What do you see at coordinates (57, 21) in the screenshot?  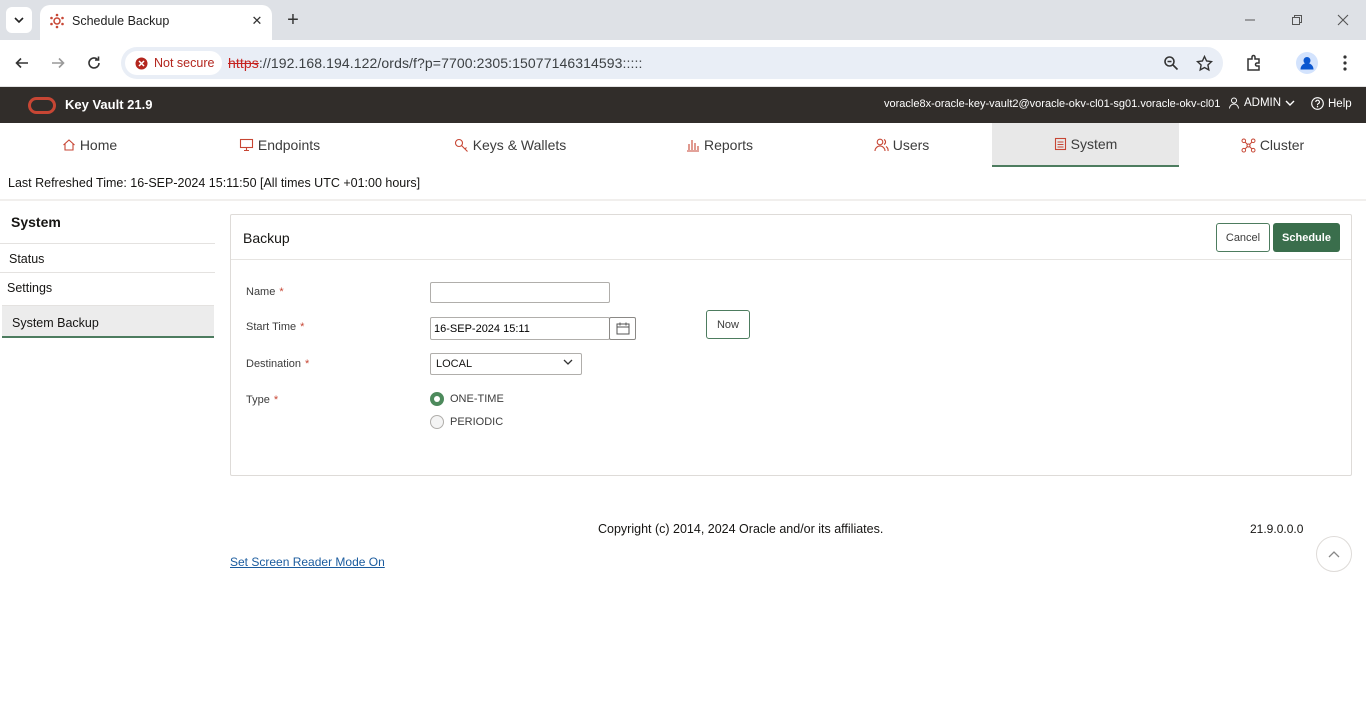 I see `app-favicon-icon` at bounding box center [57, 21].